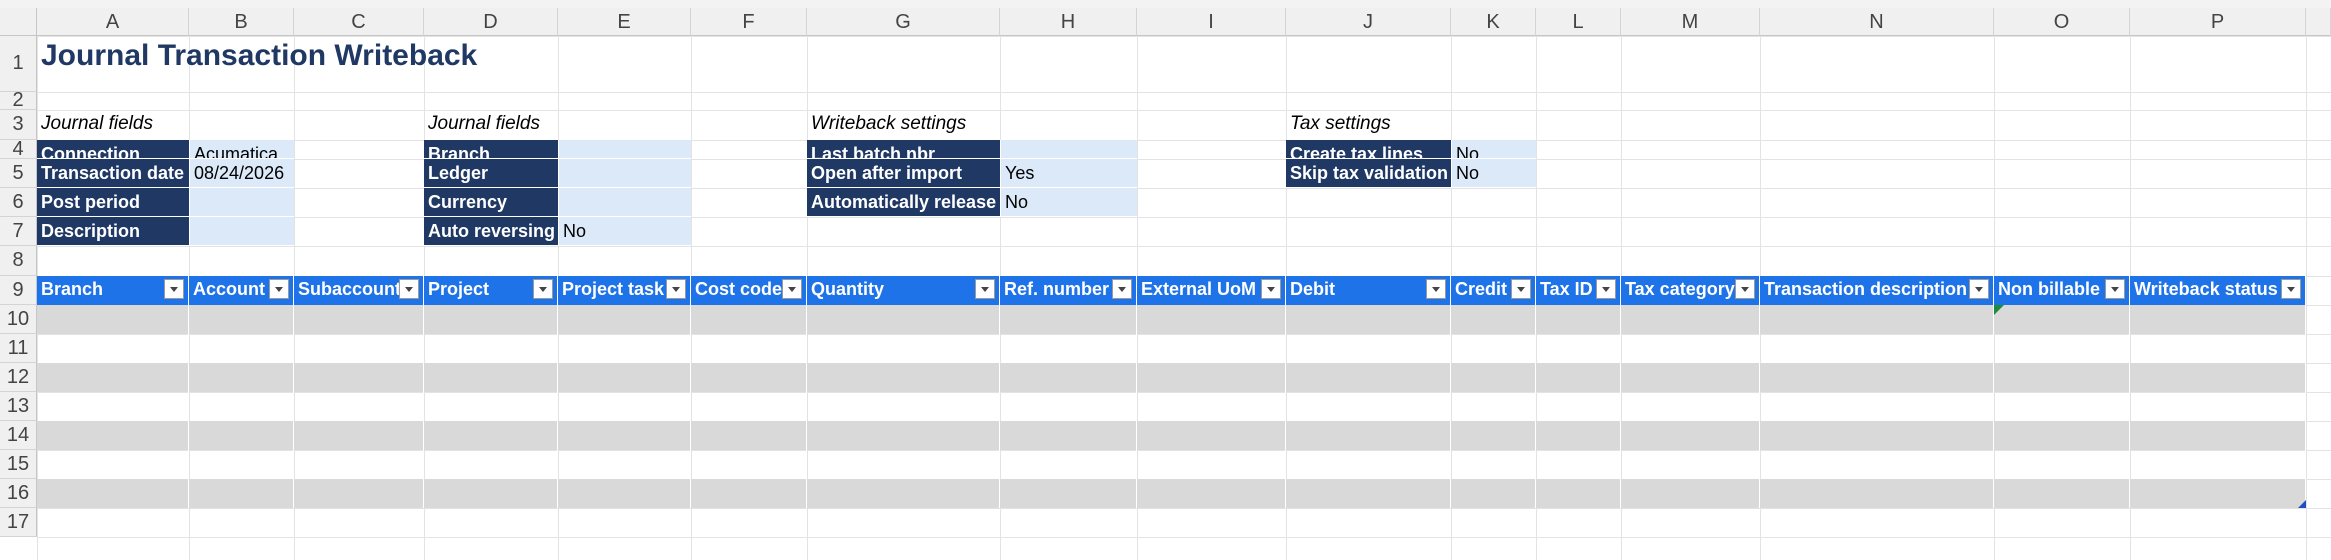  I want to click on row-header-9: 9, so click(18, 290).